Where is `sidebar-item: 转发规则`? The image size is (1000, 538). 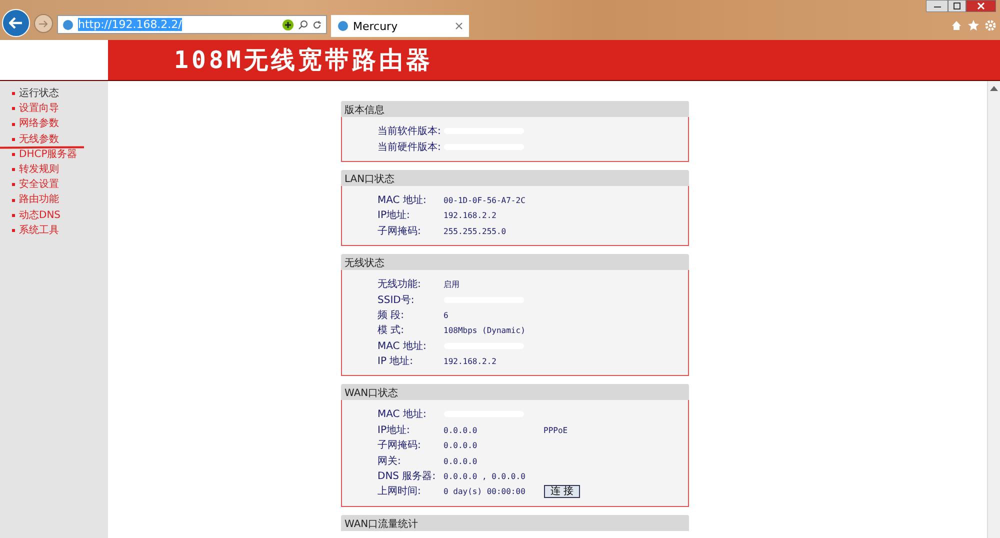 sidebar-item: 转发规则 is located at coordinates (60, 169).